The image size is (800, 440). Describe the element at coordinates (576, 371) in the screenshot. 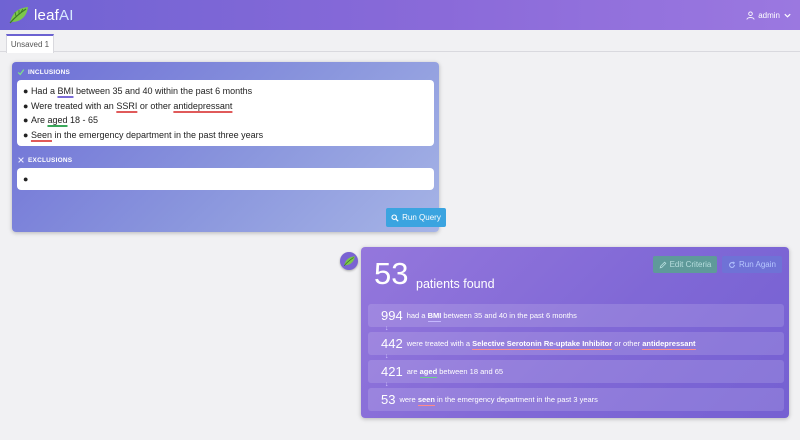

I see `funnel-step: 421 are aged between 18 and 65` at that location.